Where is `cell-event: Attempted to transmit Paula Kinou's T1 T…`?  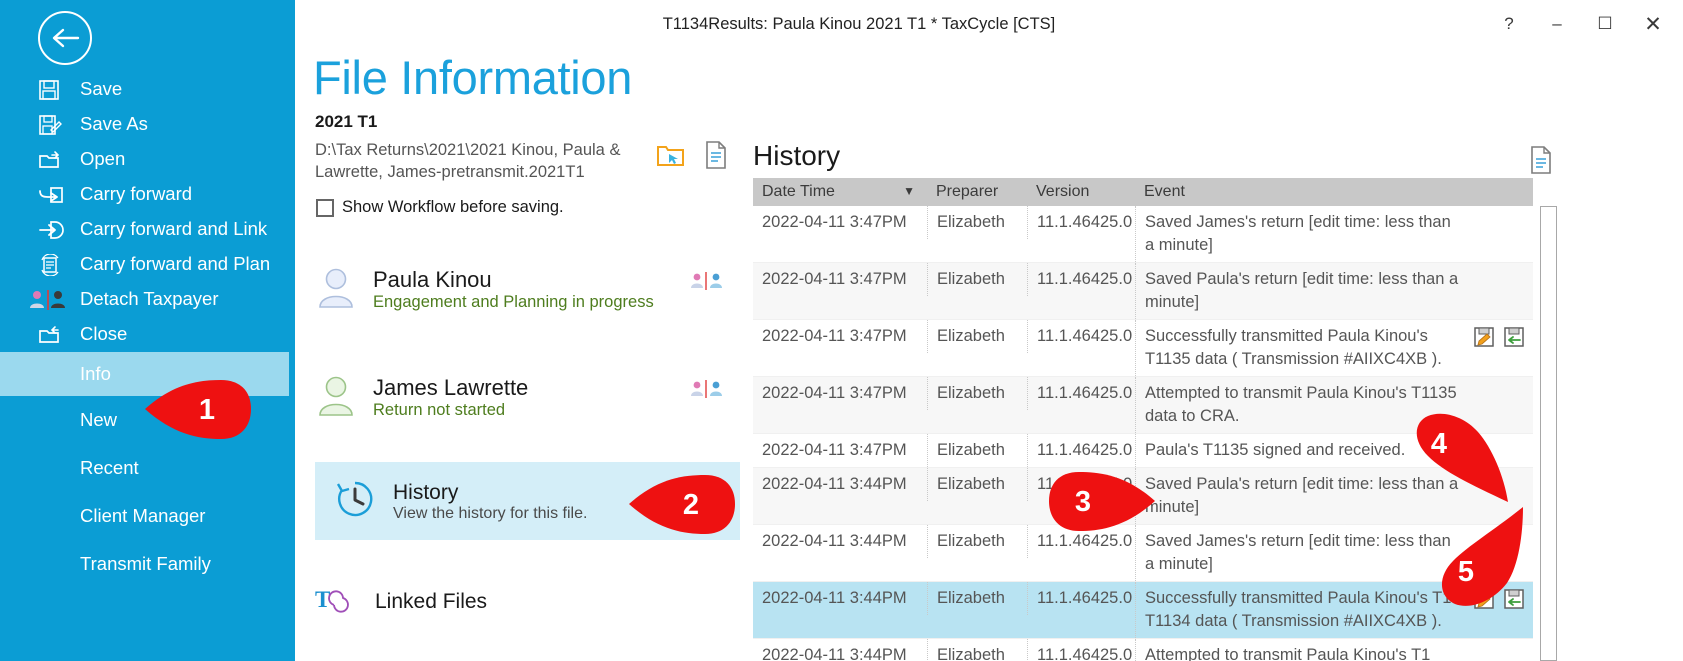 cell-event: Attempted to transmit Paula Kinou's T1 T… is located at coordinates (1334, 650).